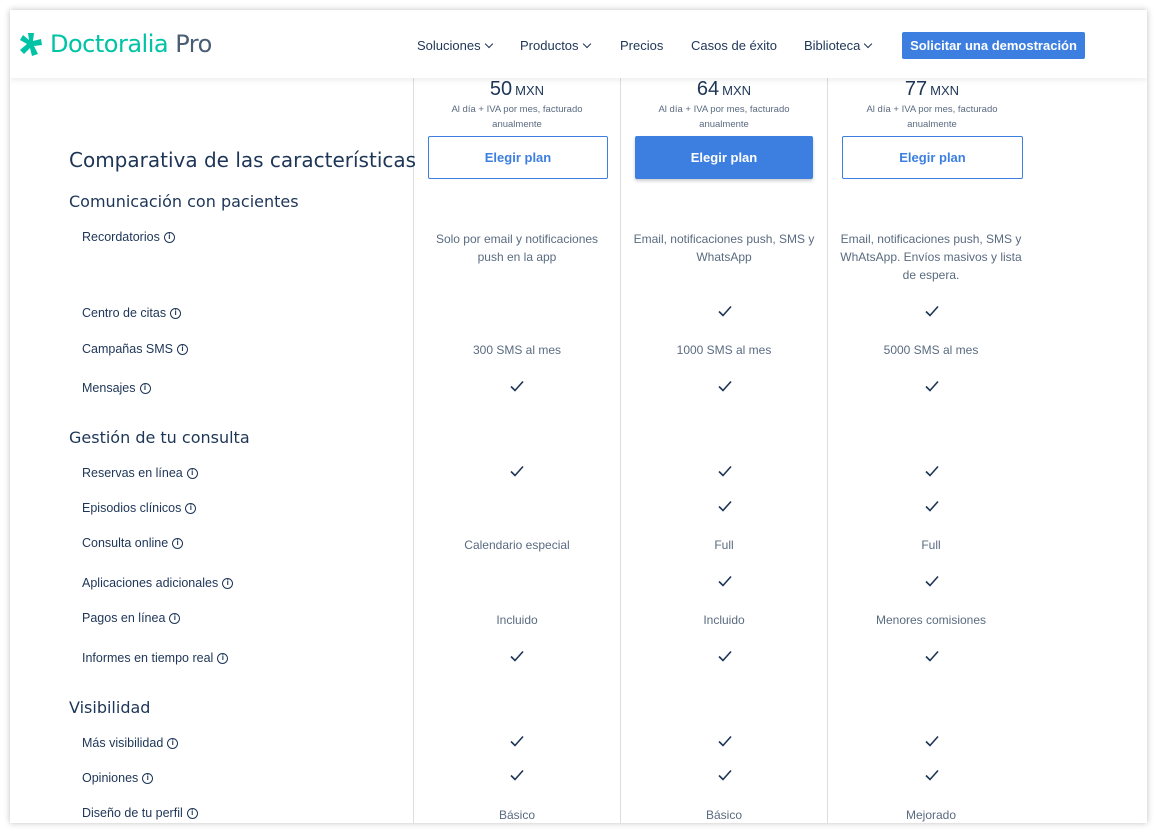 This screenshot has width=1157, height=833. I want to click on section-title-gestion: Gestión de tu consulta, so click(159, 437).